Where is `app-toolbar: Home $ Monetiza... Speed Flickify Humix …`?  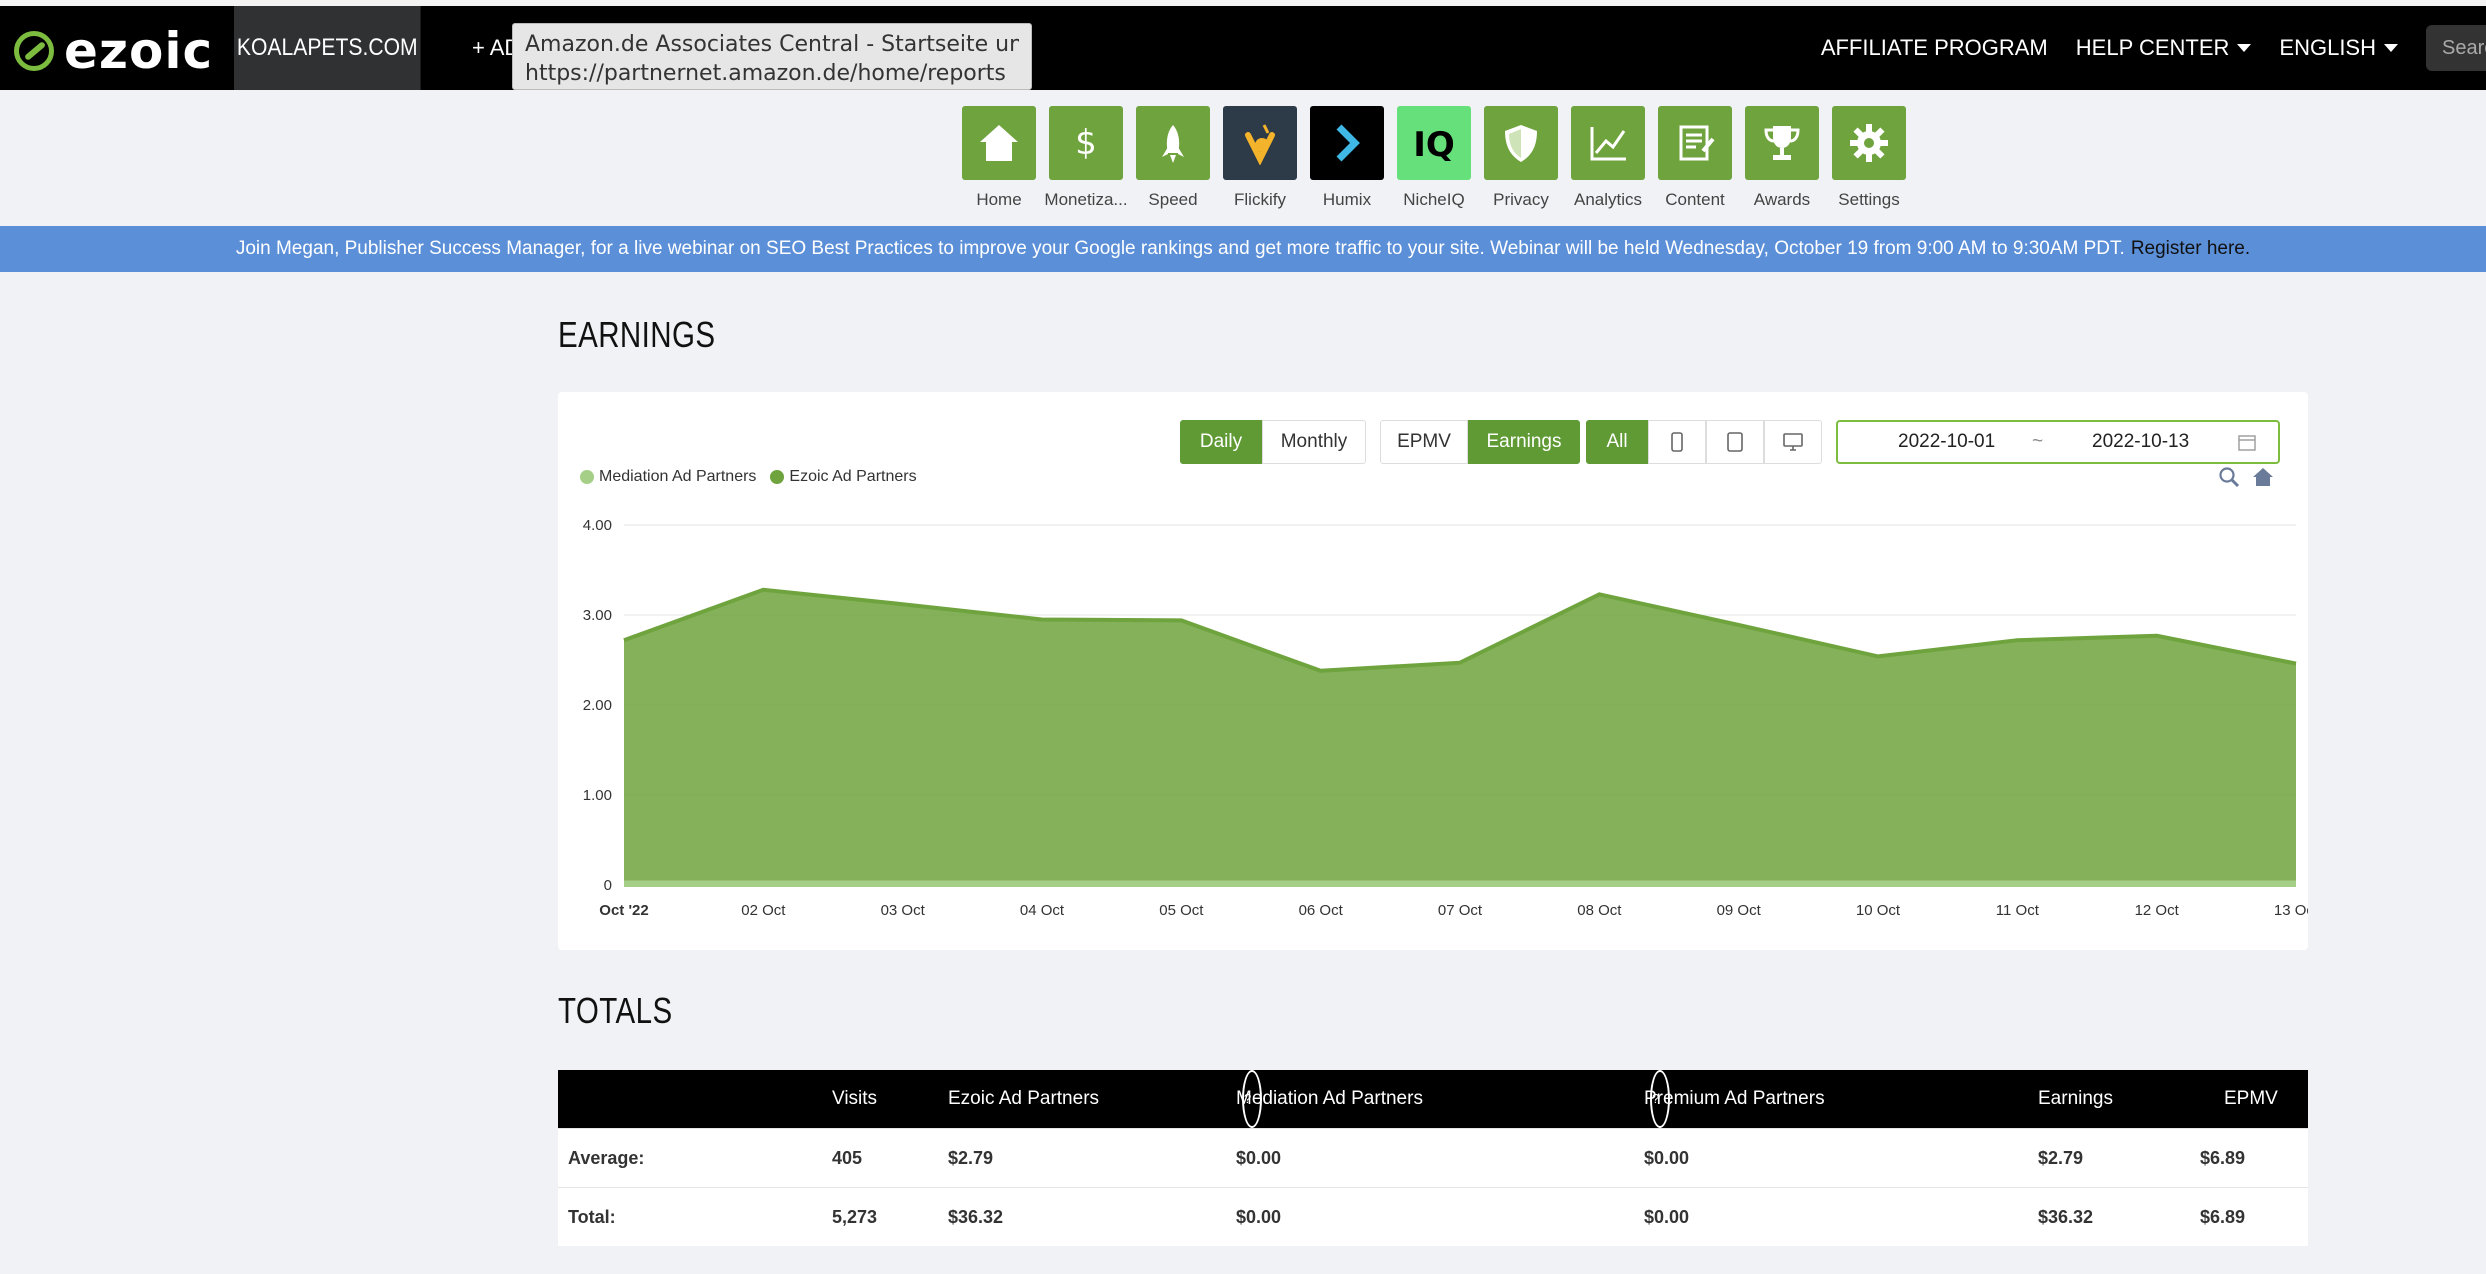
app-toolbar: Home $ Monetiza... Speed Flickify Humix … is located at coordinates (1440, 158).